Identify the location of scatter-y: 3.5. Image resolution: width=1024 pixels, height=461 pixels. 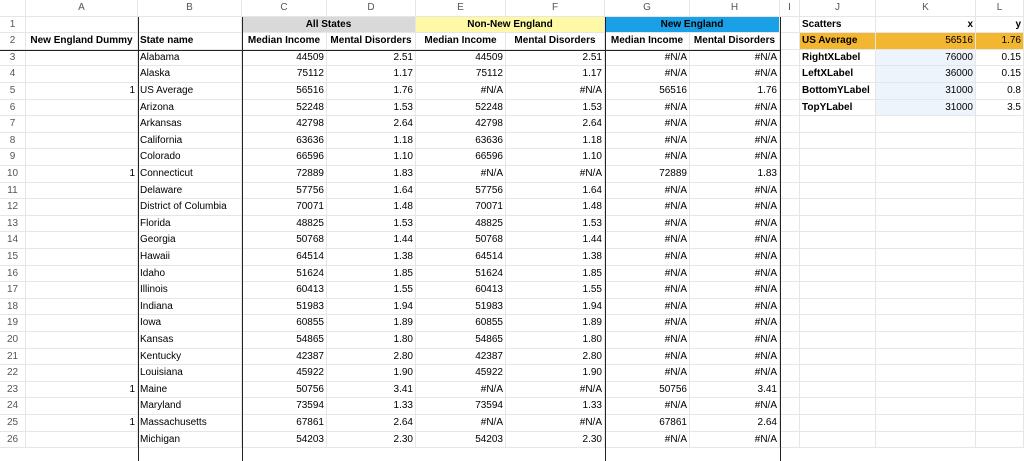
(1000, 108).